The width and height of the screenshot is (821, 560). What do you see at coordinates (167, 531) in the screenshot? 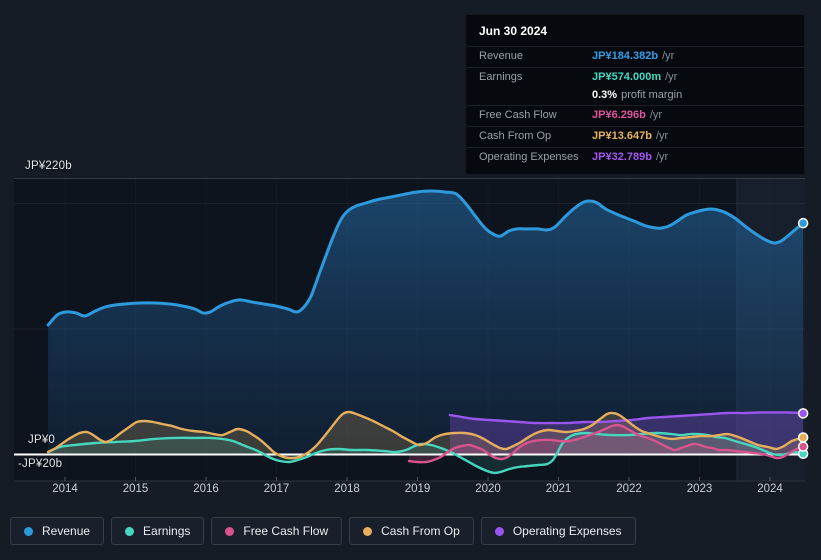
I see `legend-label: Earnings` at bounding box center [167, 531].